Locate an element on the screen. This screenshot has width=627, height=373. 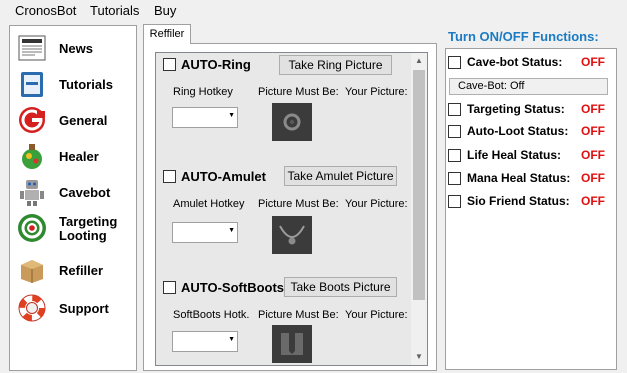
status-label: Sio Friend Status: is located at coordinates (518, 201).